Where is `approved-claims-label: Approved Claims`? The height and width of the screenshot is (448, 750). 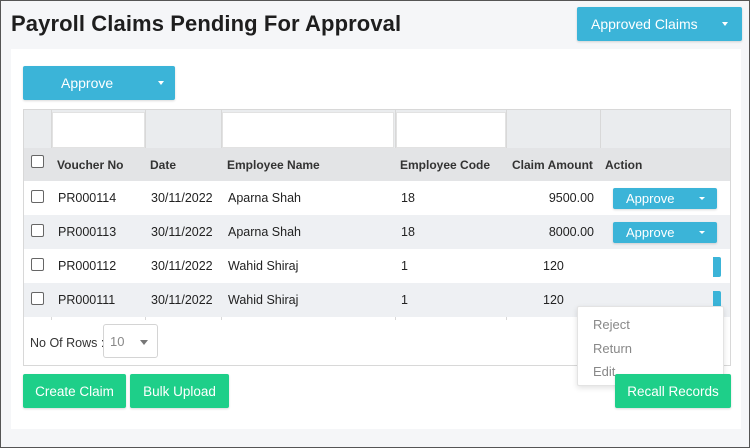
approved-claims-label: Approved Claims is located at coordinates (644, 24).